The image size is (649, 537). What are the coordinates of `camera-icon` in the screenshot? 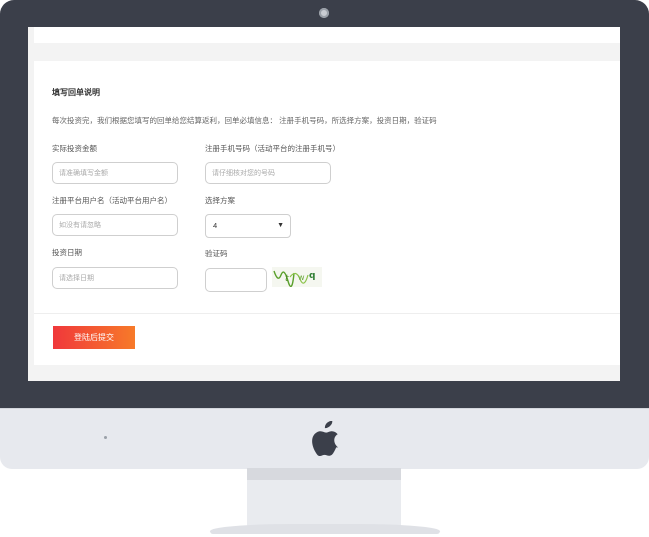 It's located at (324, 13).